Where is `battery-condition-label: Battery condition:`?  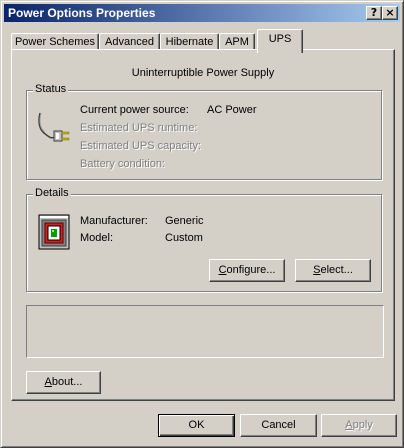 battery-condition-label: Battery condition: is located at coordinates (122, 164).